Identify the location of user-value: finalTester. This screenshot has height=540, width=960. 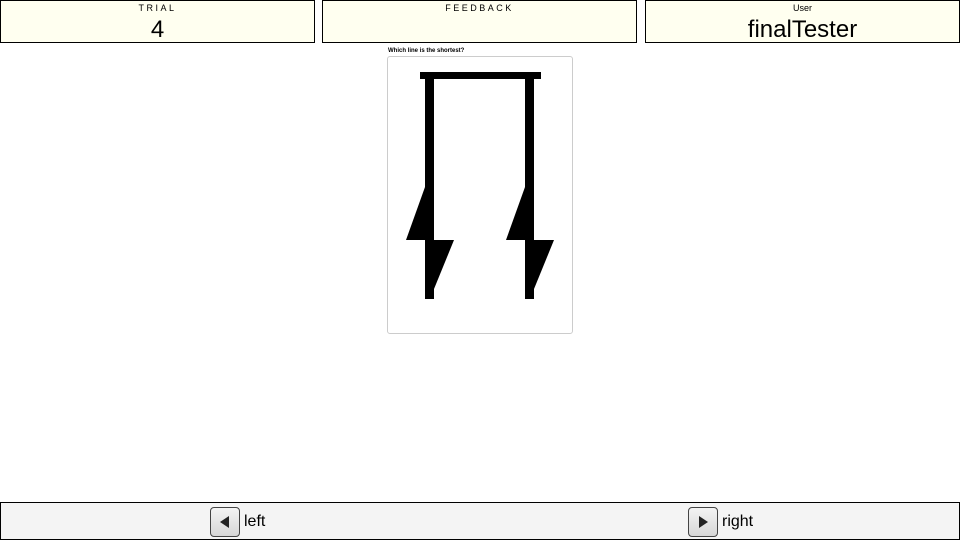
(802, 29).